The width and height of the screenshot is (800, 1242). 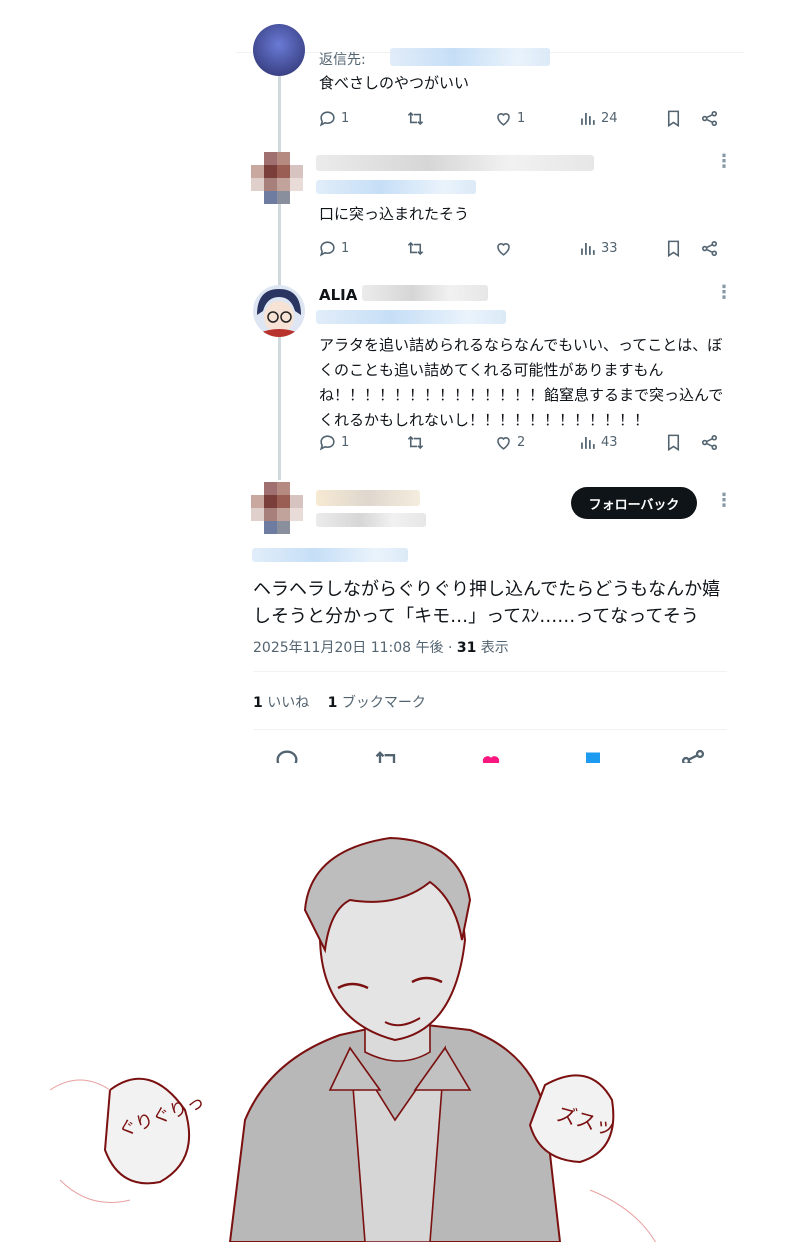 I want to click on follow-back-button: フォローバック, so click(x=634, y=503).